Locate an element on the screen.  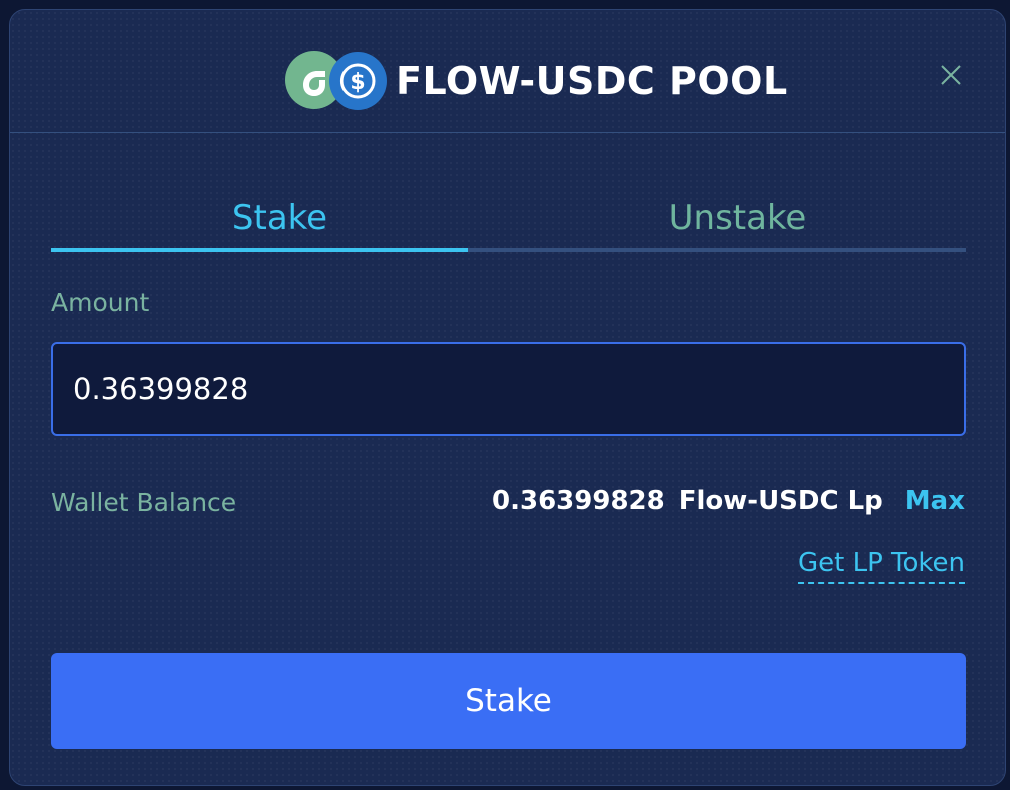
pool-title-wrap: $ FLOW-USDC POOL is located at coordinates (536, 81).